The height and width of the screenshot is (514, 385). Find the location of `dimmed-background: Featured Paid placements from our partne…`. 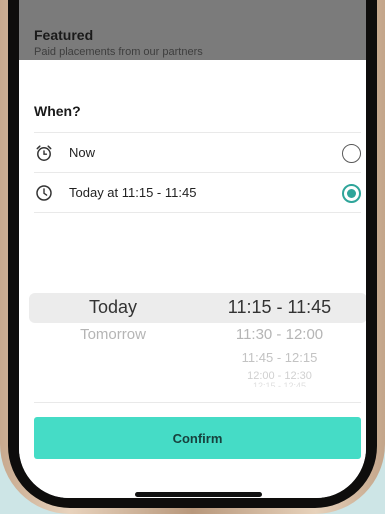

dimmed-background: Featured Paid placements from our partne… is located at coordinates (192, 30).